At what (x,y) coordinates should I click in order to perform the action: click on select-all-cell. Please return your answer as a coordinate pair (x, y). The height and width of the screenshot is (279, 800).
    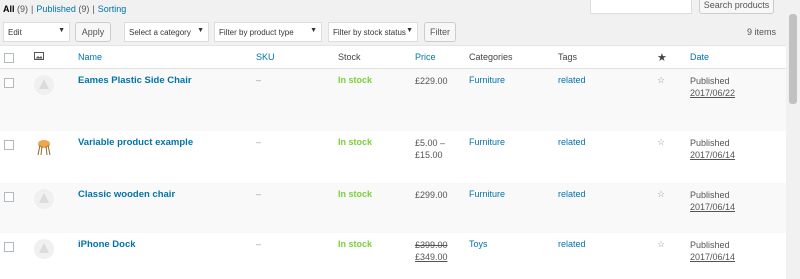
    Looking at the image, I should click on (15, 57).